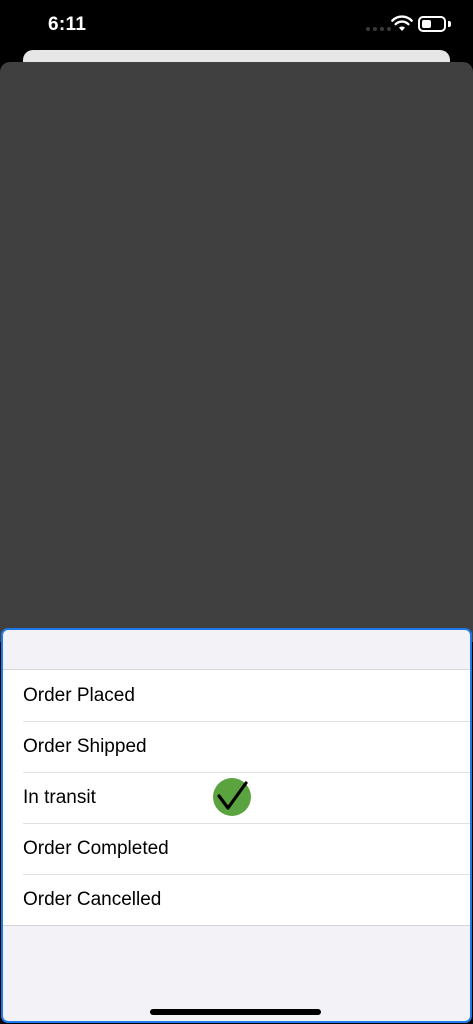  What do you see at coordinates (236, 649) in the screenshot?
I see `picker-header` at bounding box center [236, 649].